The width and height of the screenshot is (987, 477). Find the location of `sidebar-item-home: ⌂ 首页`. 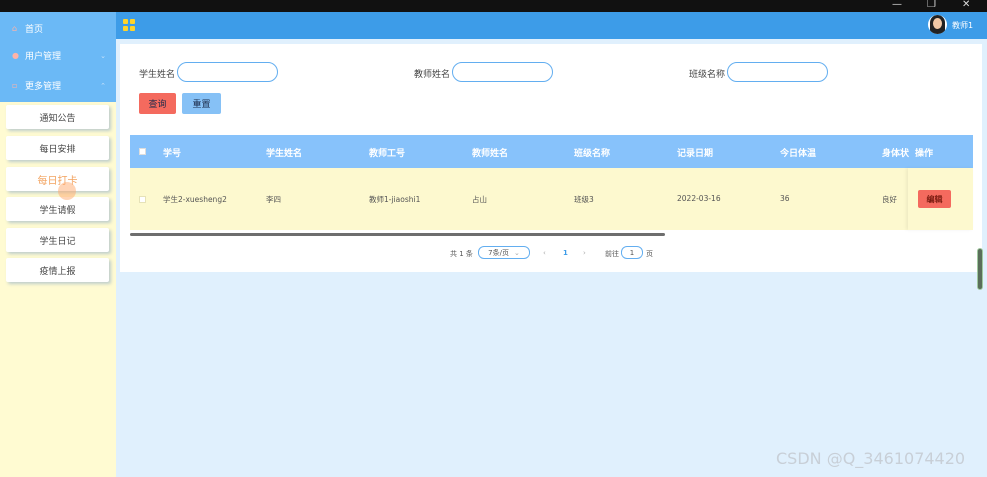

sidebar-item-home: ⌂ 首页 is located at coordinates (58, 28).